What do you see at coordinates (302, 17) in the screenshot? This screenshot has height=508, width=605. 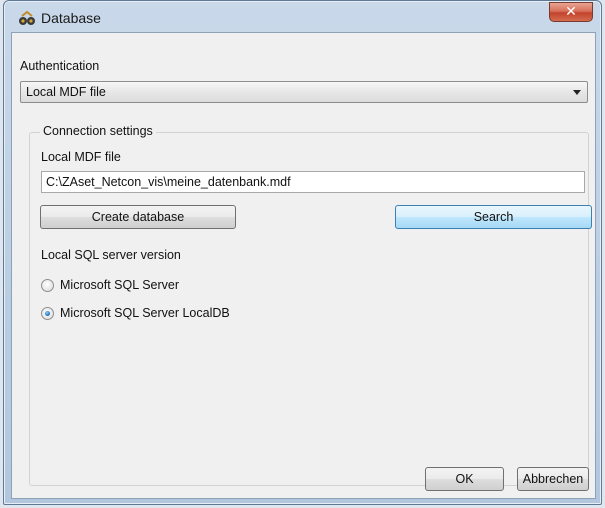 I see `title-bar: Database ✕` at bounding box center [302, 17].